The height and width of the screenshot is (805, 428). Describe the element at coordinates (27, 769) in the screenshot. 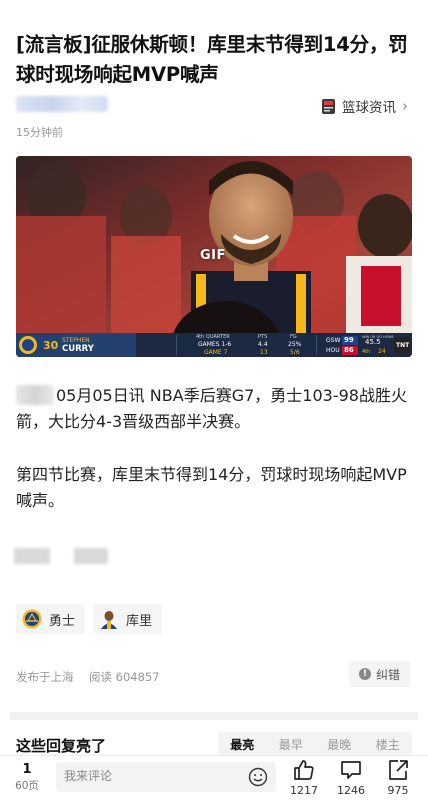

I see `page-number: 1` at that location.